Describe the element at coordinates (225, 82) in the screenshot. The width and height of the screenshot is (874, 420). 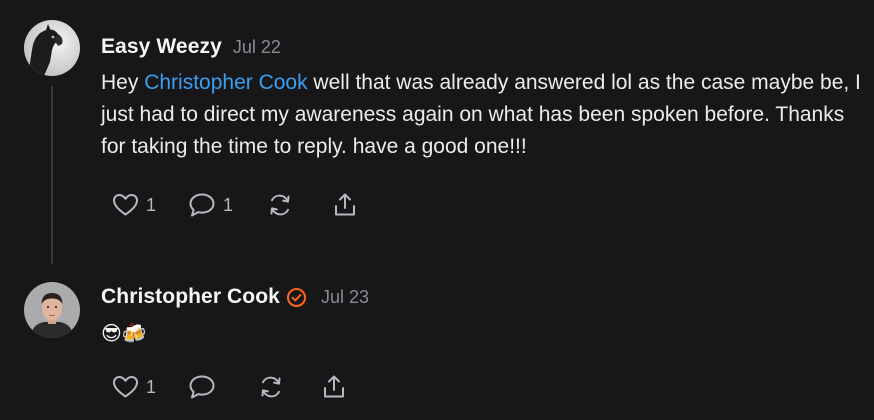
I see `mention-link: Christopher Cook` at that location.